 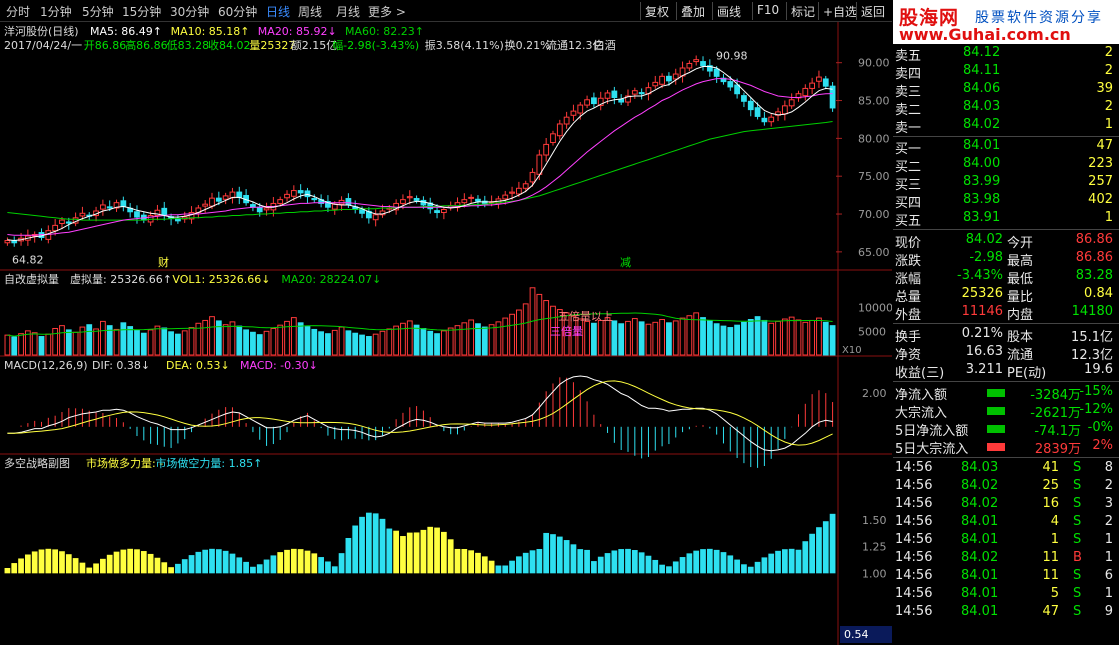 I want to click on quote-row: 外盘 11146 内盘 14180, so click(x=1006, y=313).